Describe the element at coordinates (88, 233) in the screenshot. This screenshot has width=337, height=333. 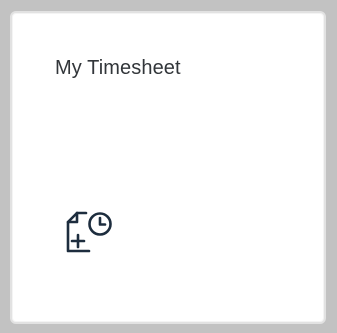
I see `timesheet-add-clock-icon` at that location.